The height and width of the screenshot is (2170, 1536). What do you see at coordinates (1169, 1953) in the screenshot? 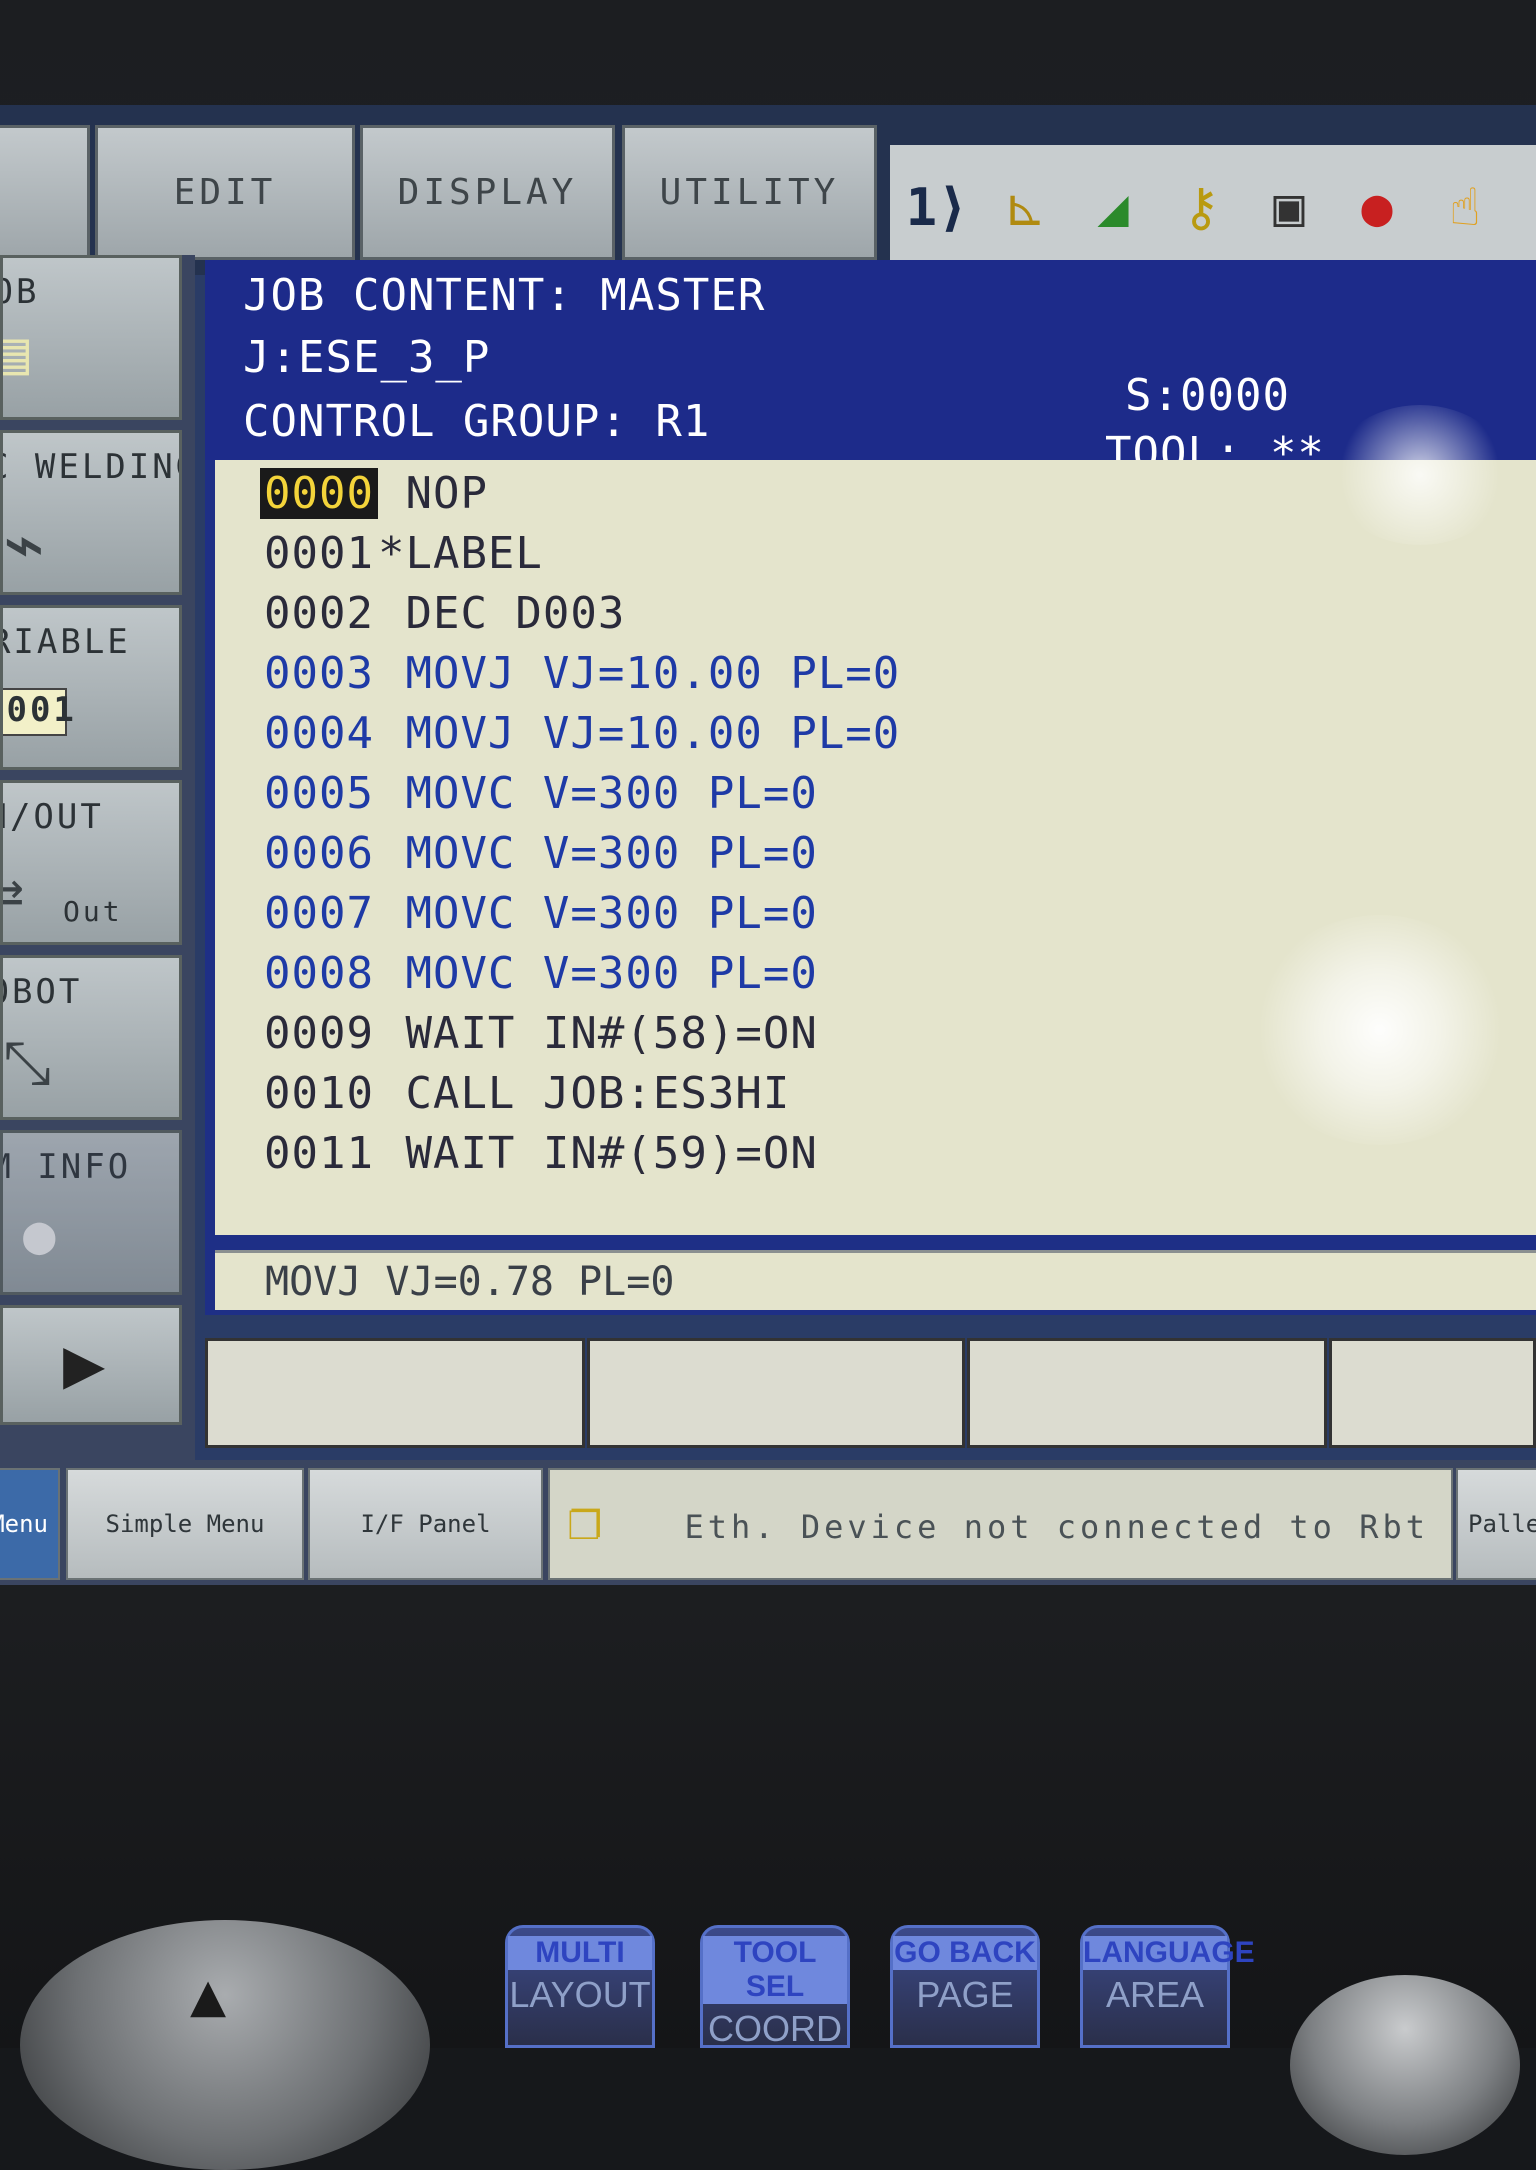
I see `language-key-top: LANGUAGE` at bounding box center [1169, 1953].